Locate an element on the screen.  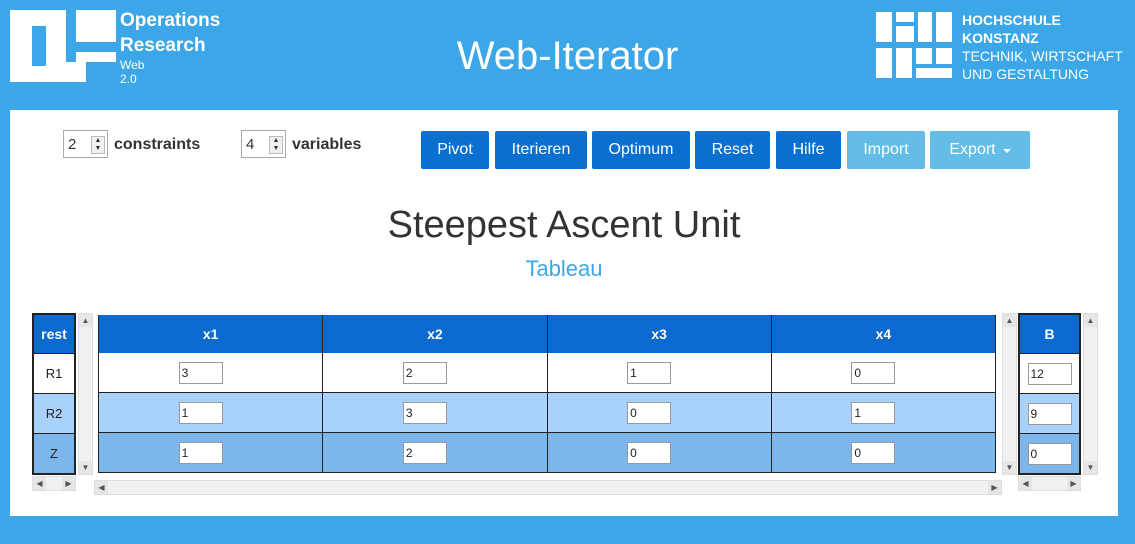
rest-horizontal-scrollbar: ◀ ▶ is located at coordinates (54, 483).